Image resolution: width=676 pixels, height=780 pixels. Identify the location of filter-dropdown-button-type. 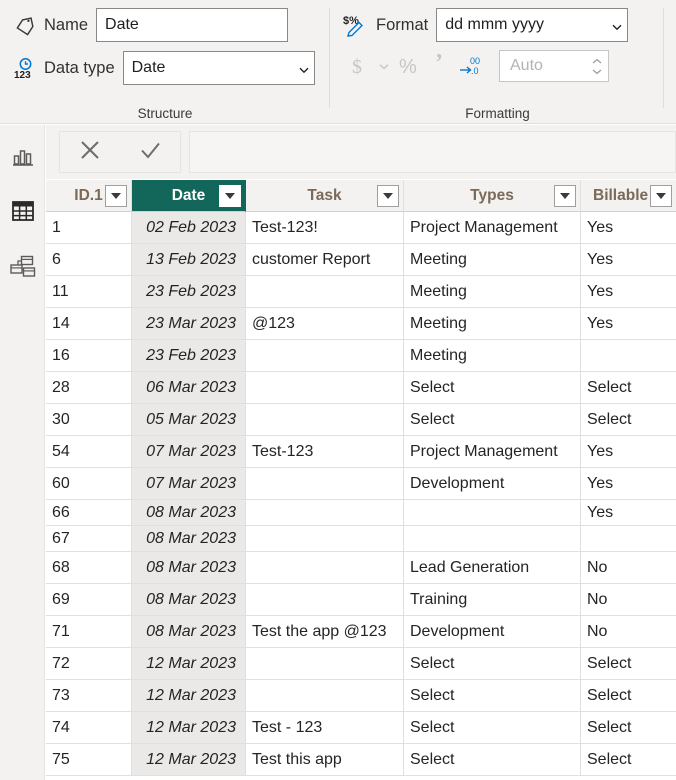
(565, 196).